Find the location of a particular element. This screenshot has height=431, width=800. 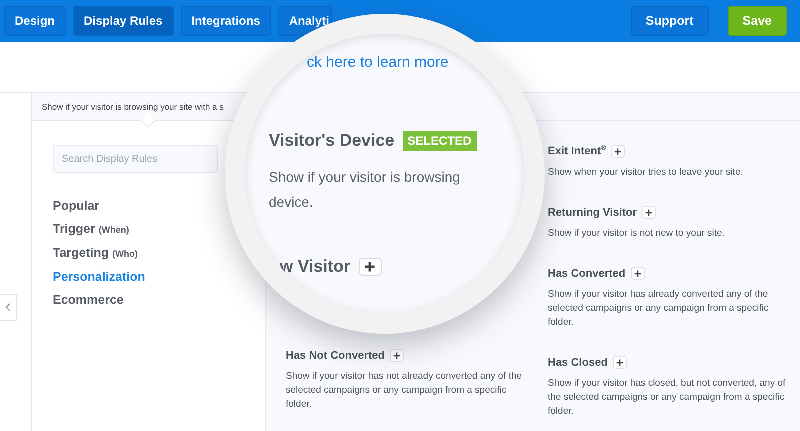

chevron-left-icon is located at coordinates (8, 307).